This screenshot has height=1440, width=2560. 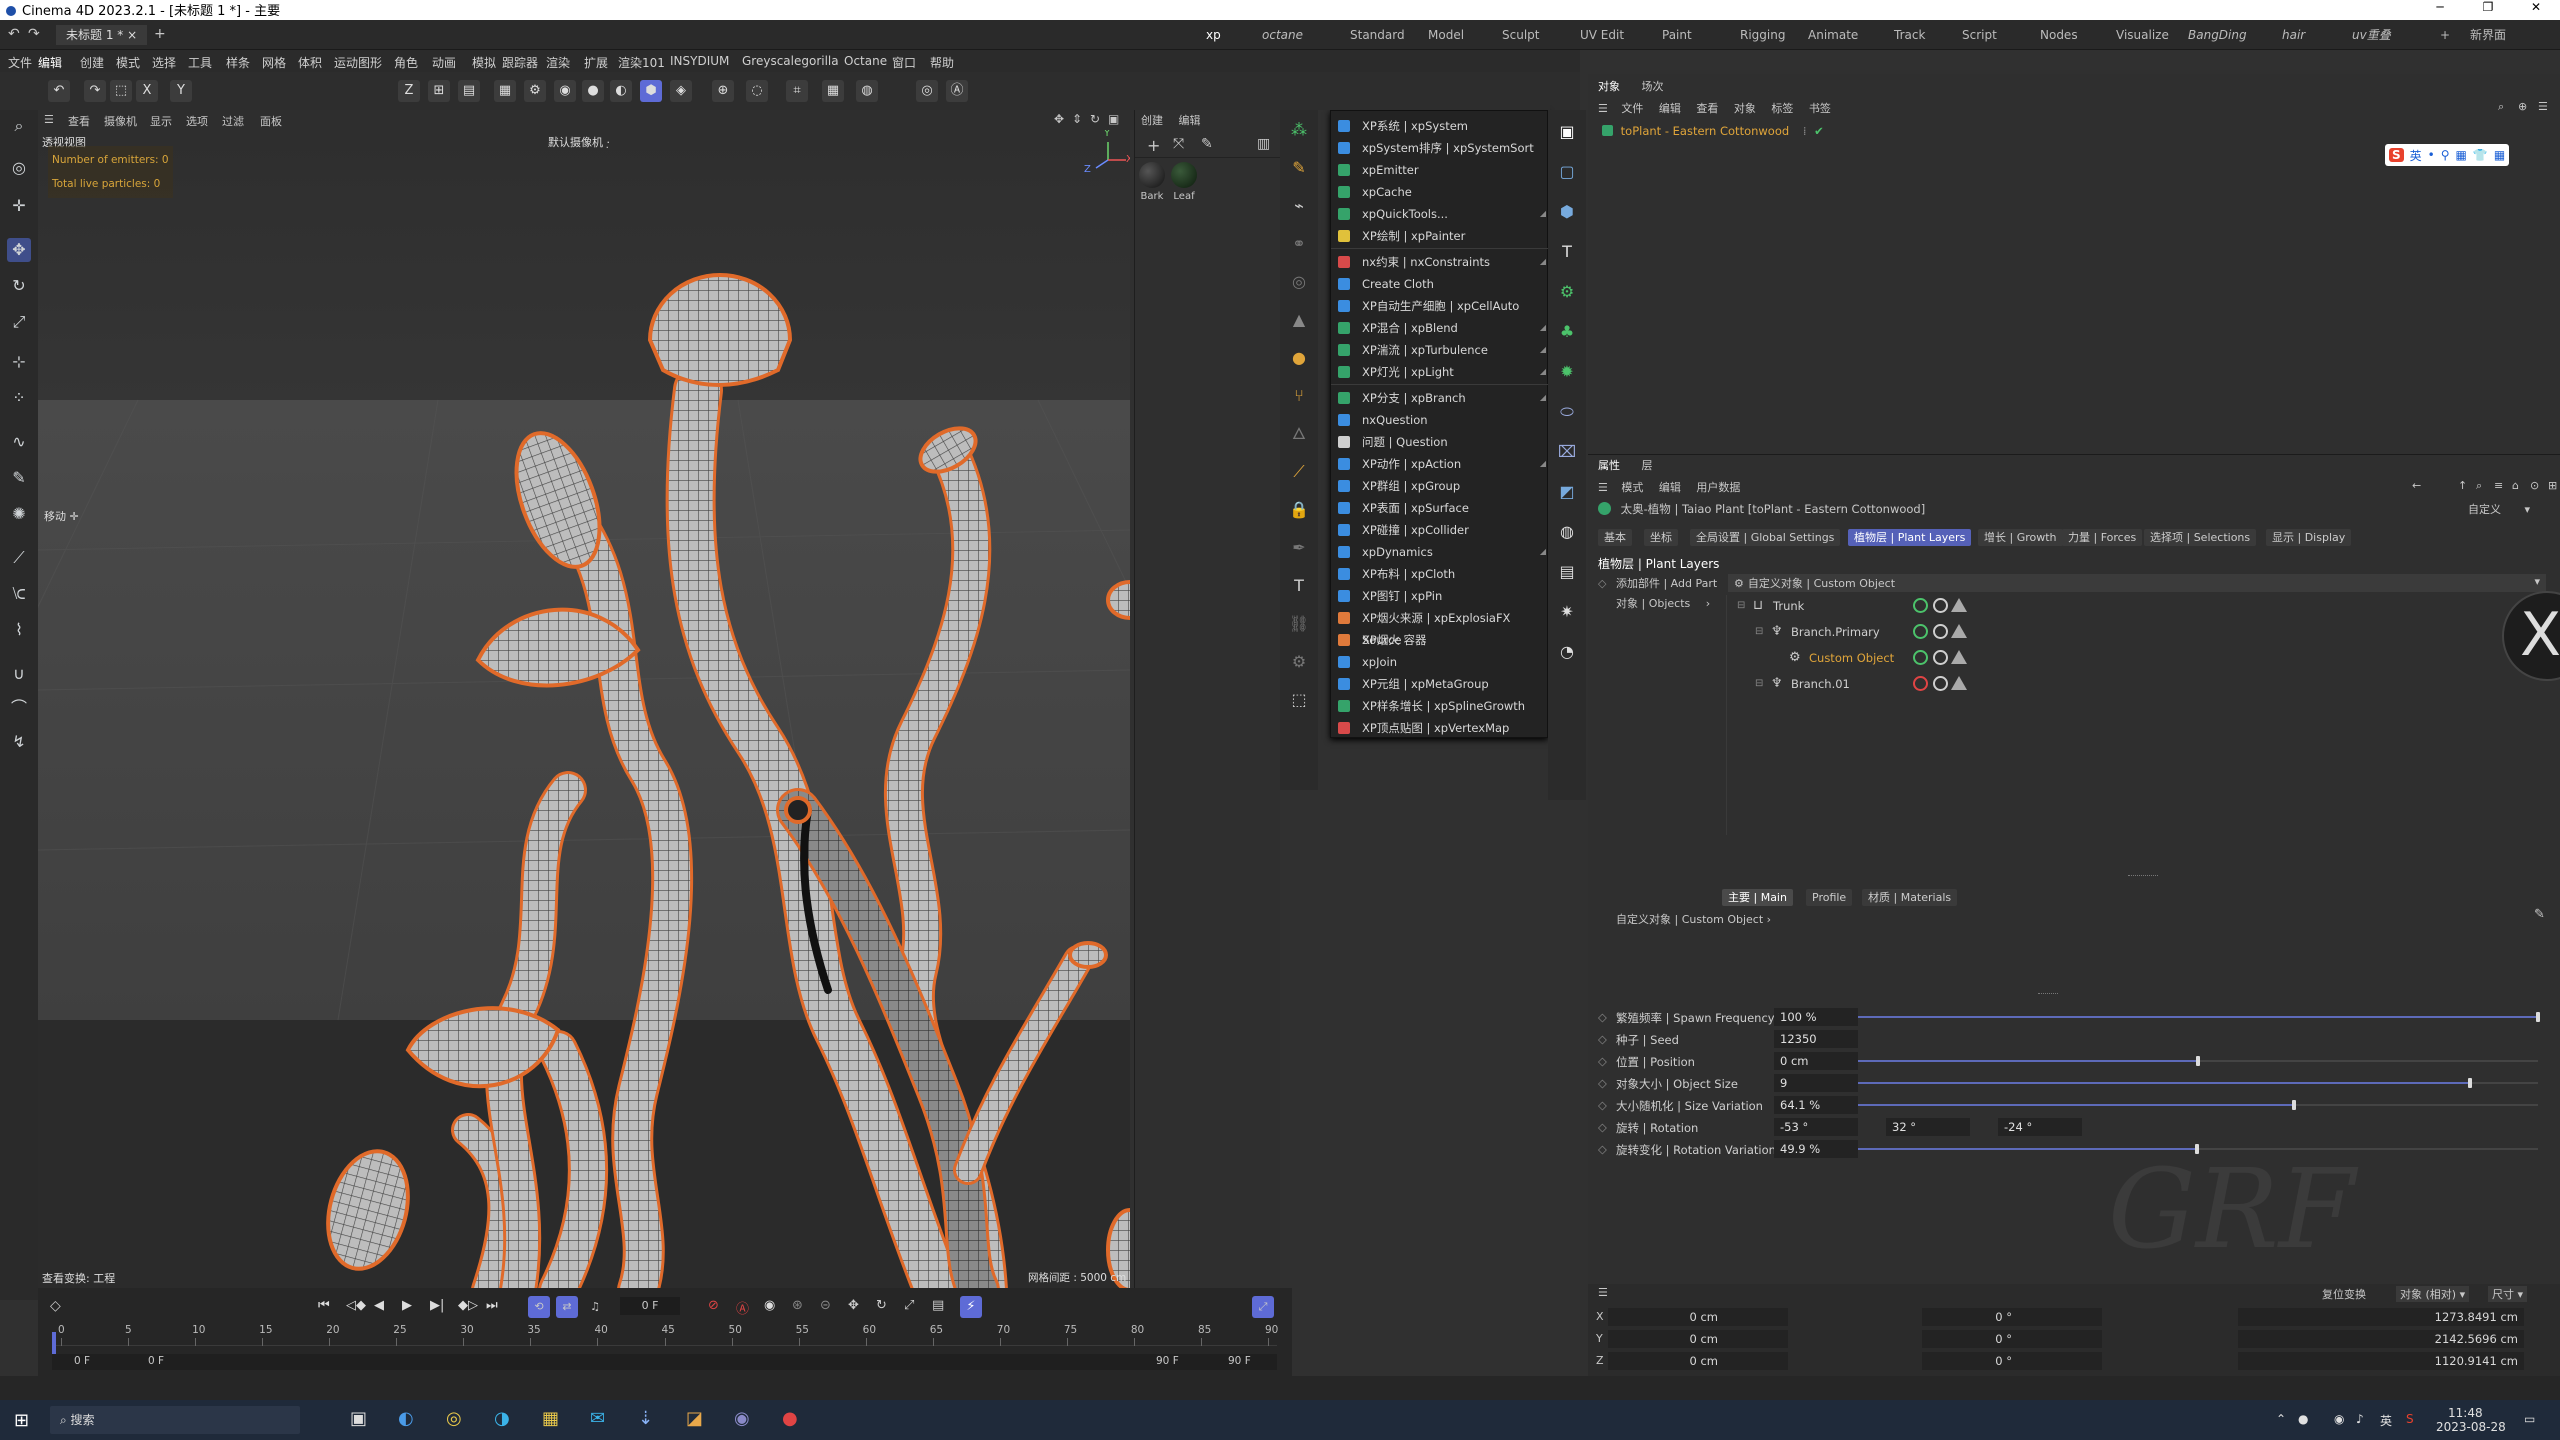 What do you see at coordinates (1282, 35) in the screenshot?
I see `layout-tab-1: octane` at bounding box center [1282, 35].